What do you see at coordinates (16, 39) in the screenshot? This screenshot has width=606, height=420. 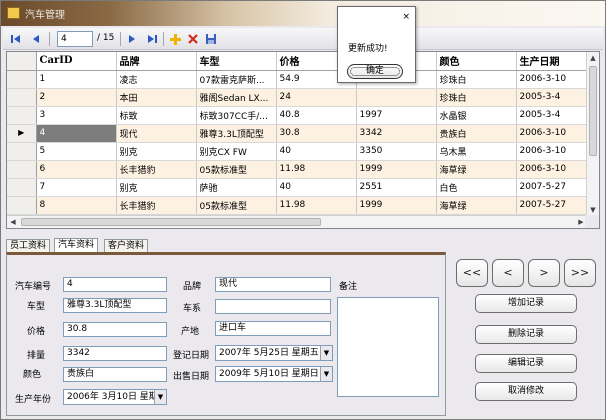 I see `move-first-icon` at bounding box center [16, 39].